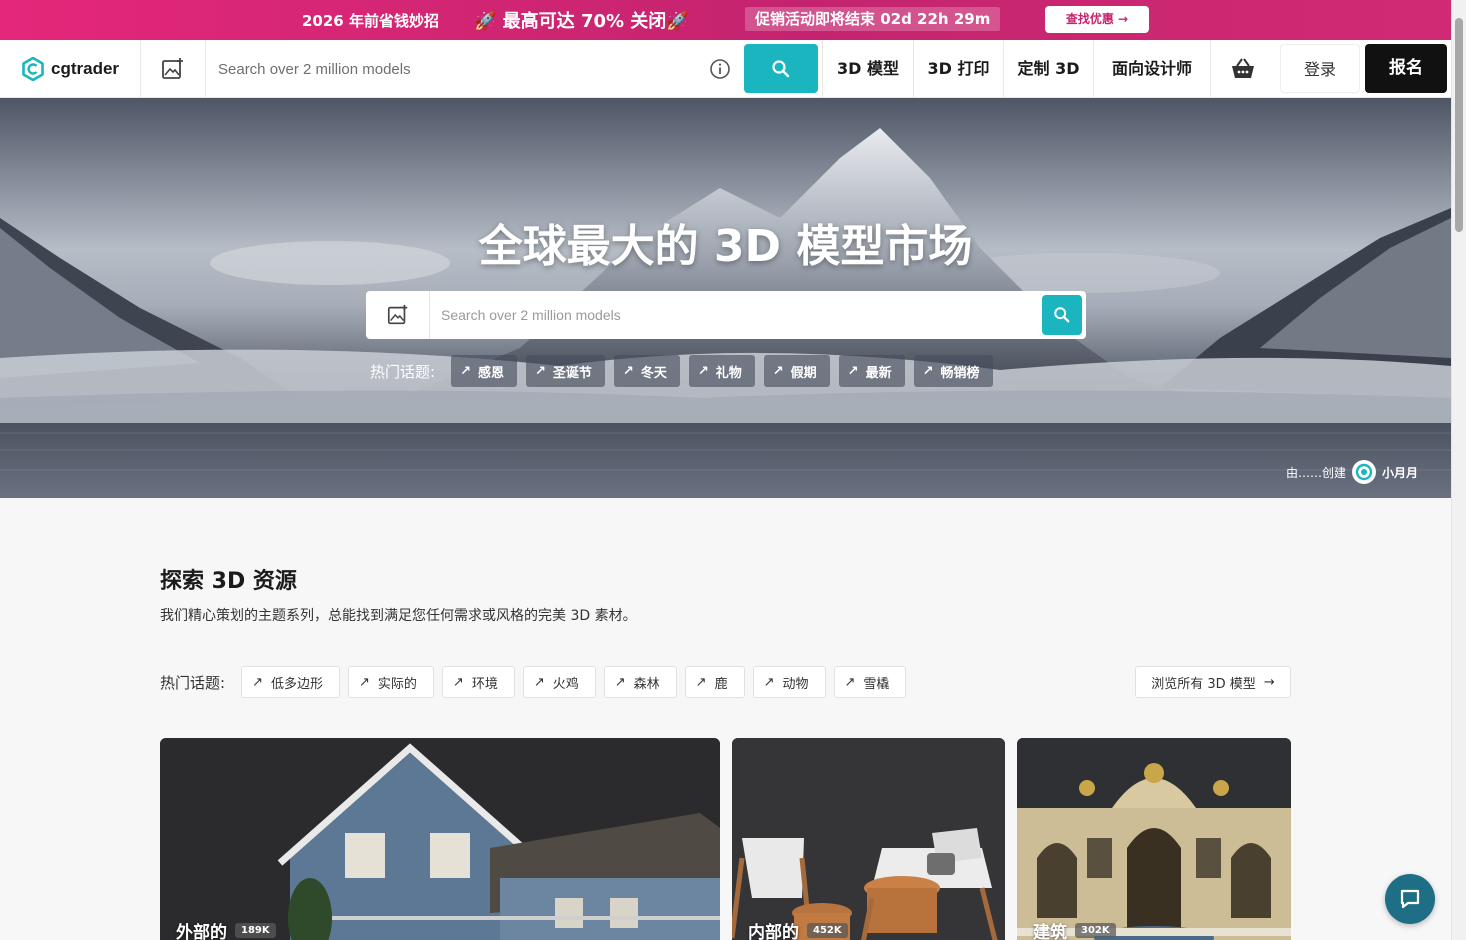 The height and width of the screenshot is (940, 1466). What do you see at coordinates (290, 682) in the screenshot?
I see `topic-chip: ↗ 低多边形` at bounding box center [290, 682].